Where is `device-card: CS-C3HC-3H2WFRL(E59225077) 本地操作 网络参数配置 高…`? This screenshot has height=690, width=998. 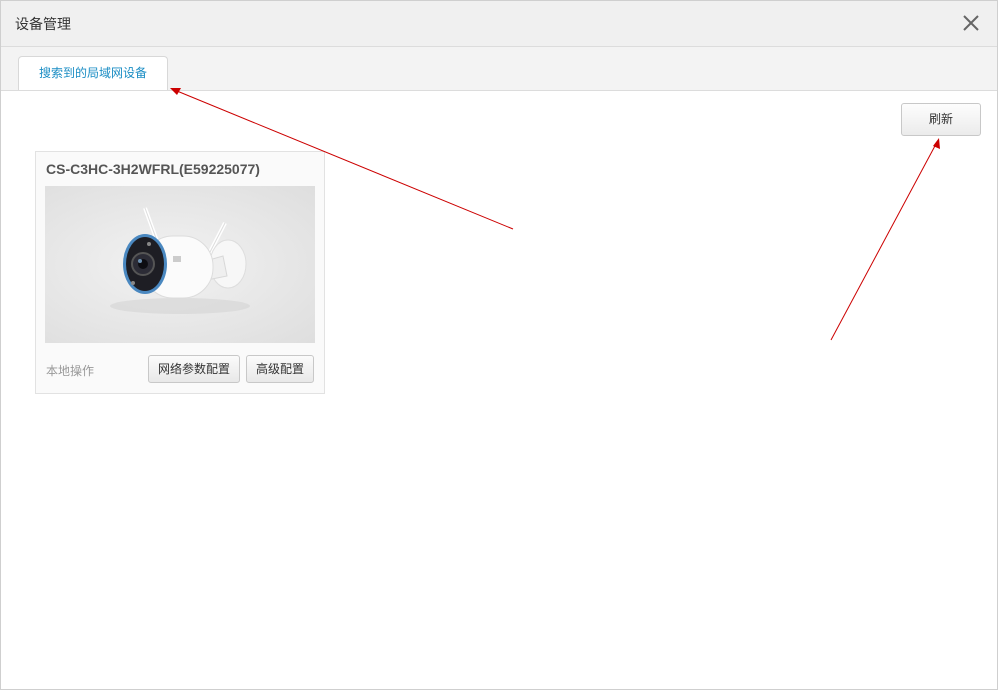
device-card: CS-C3HC-3H2WFRL(E59225077) 本地操作 网络参数配置 高… is located at coordinates (180, 272).